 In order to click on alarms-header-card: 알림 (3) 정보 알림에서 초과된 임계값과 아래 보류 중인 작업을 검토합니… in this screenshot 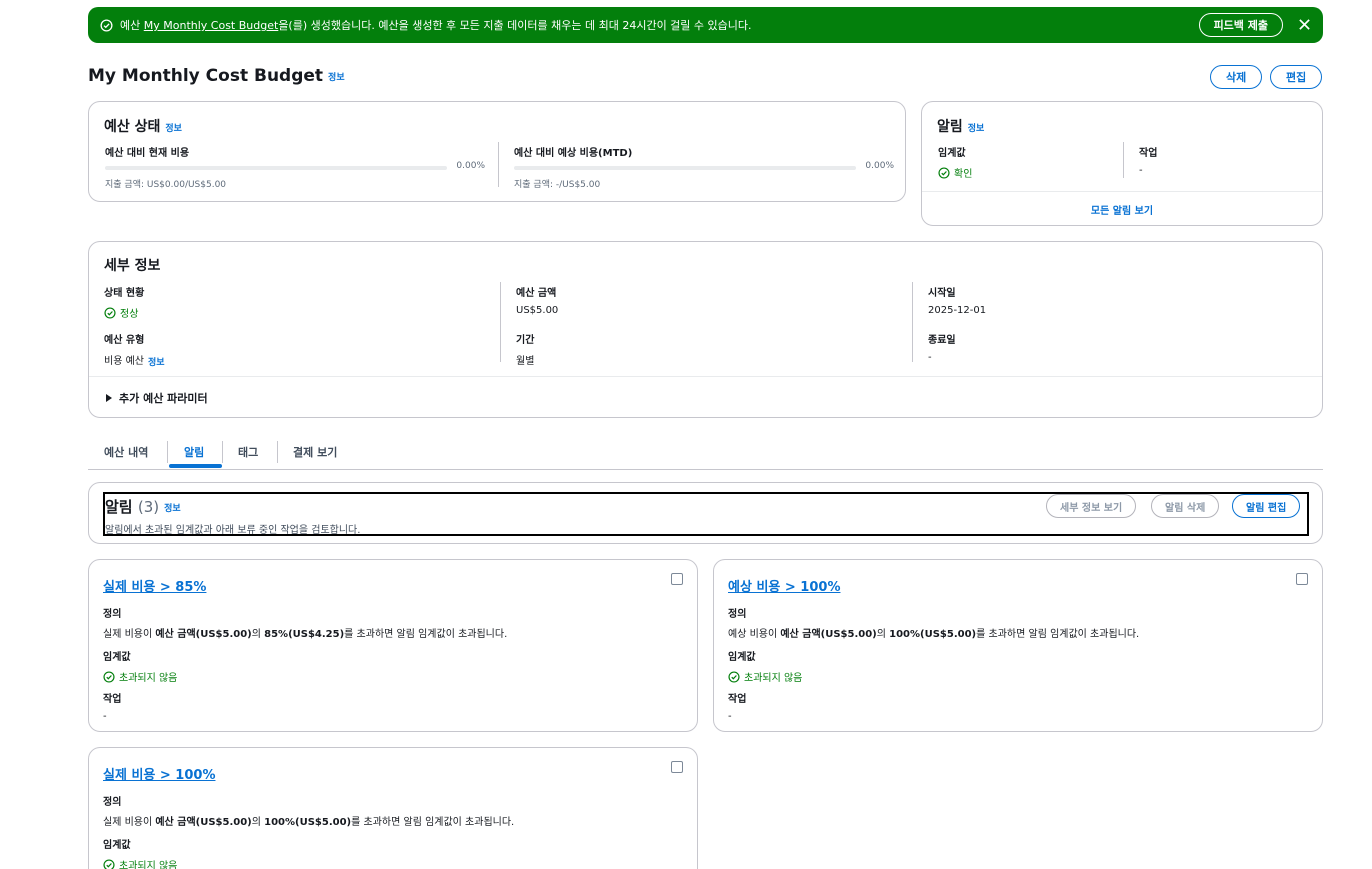, I will do `click(705, 513)`.